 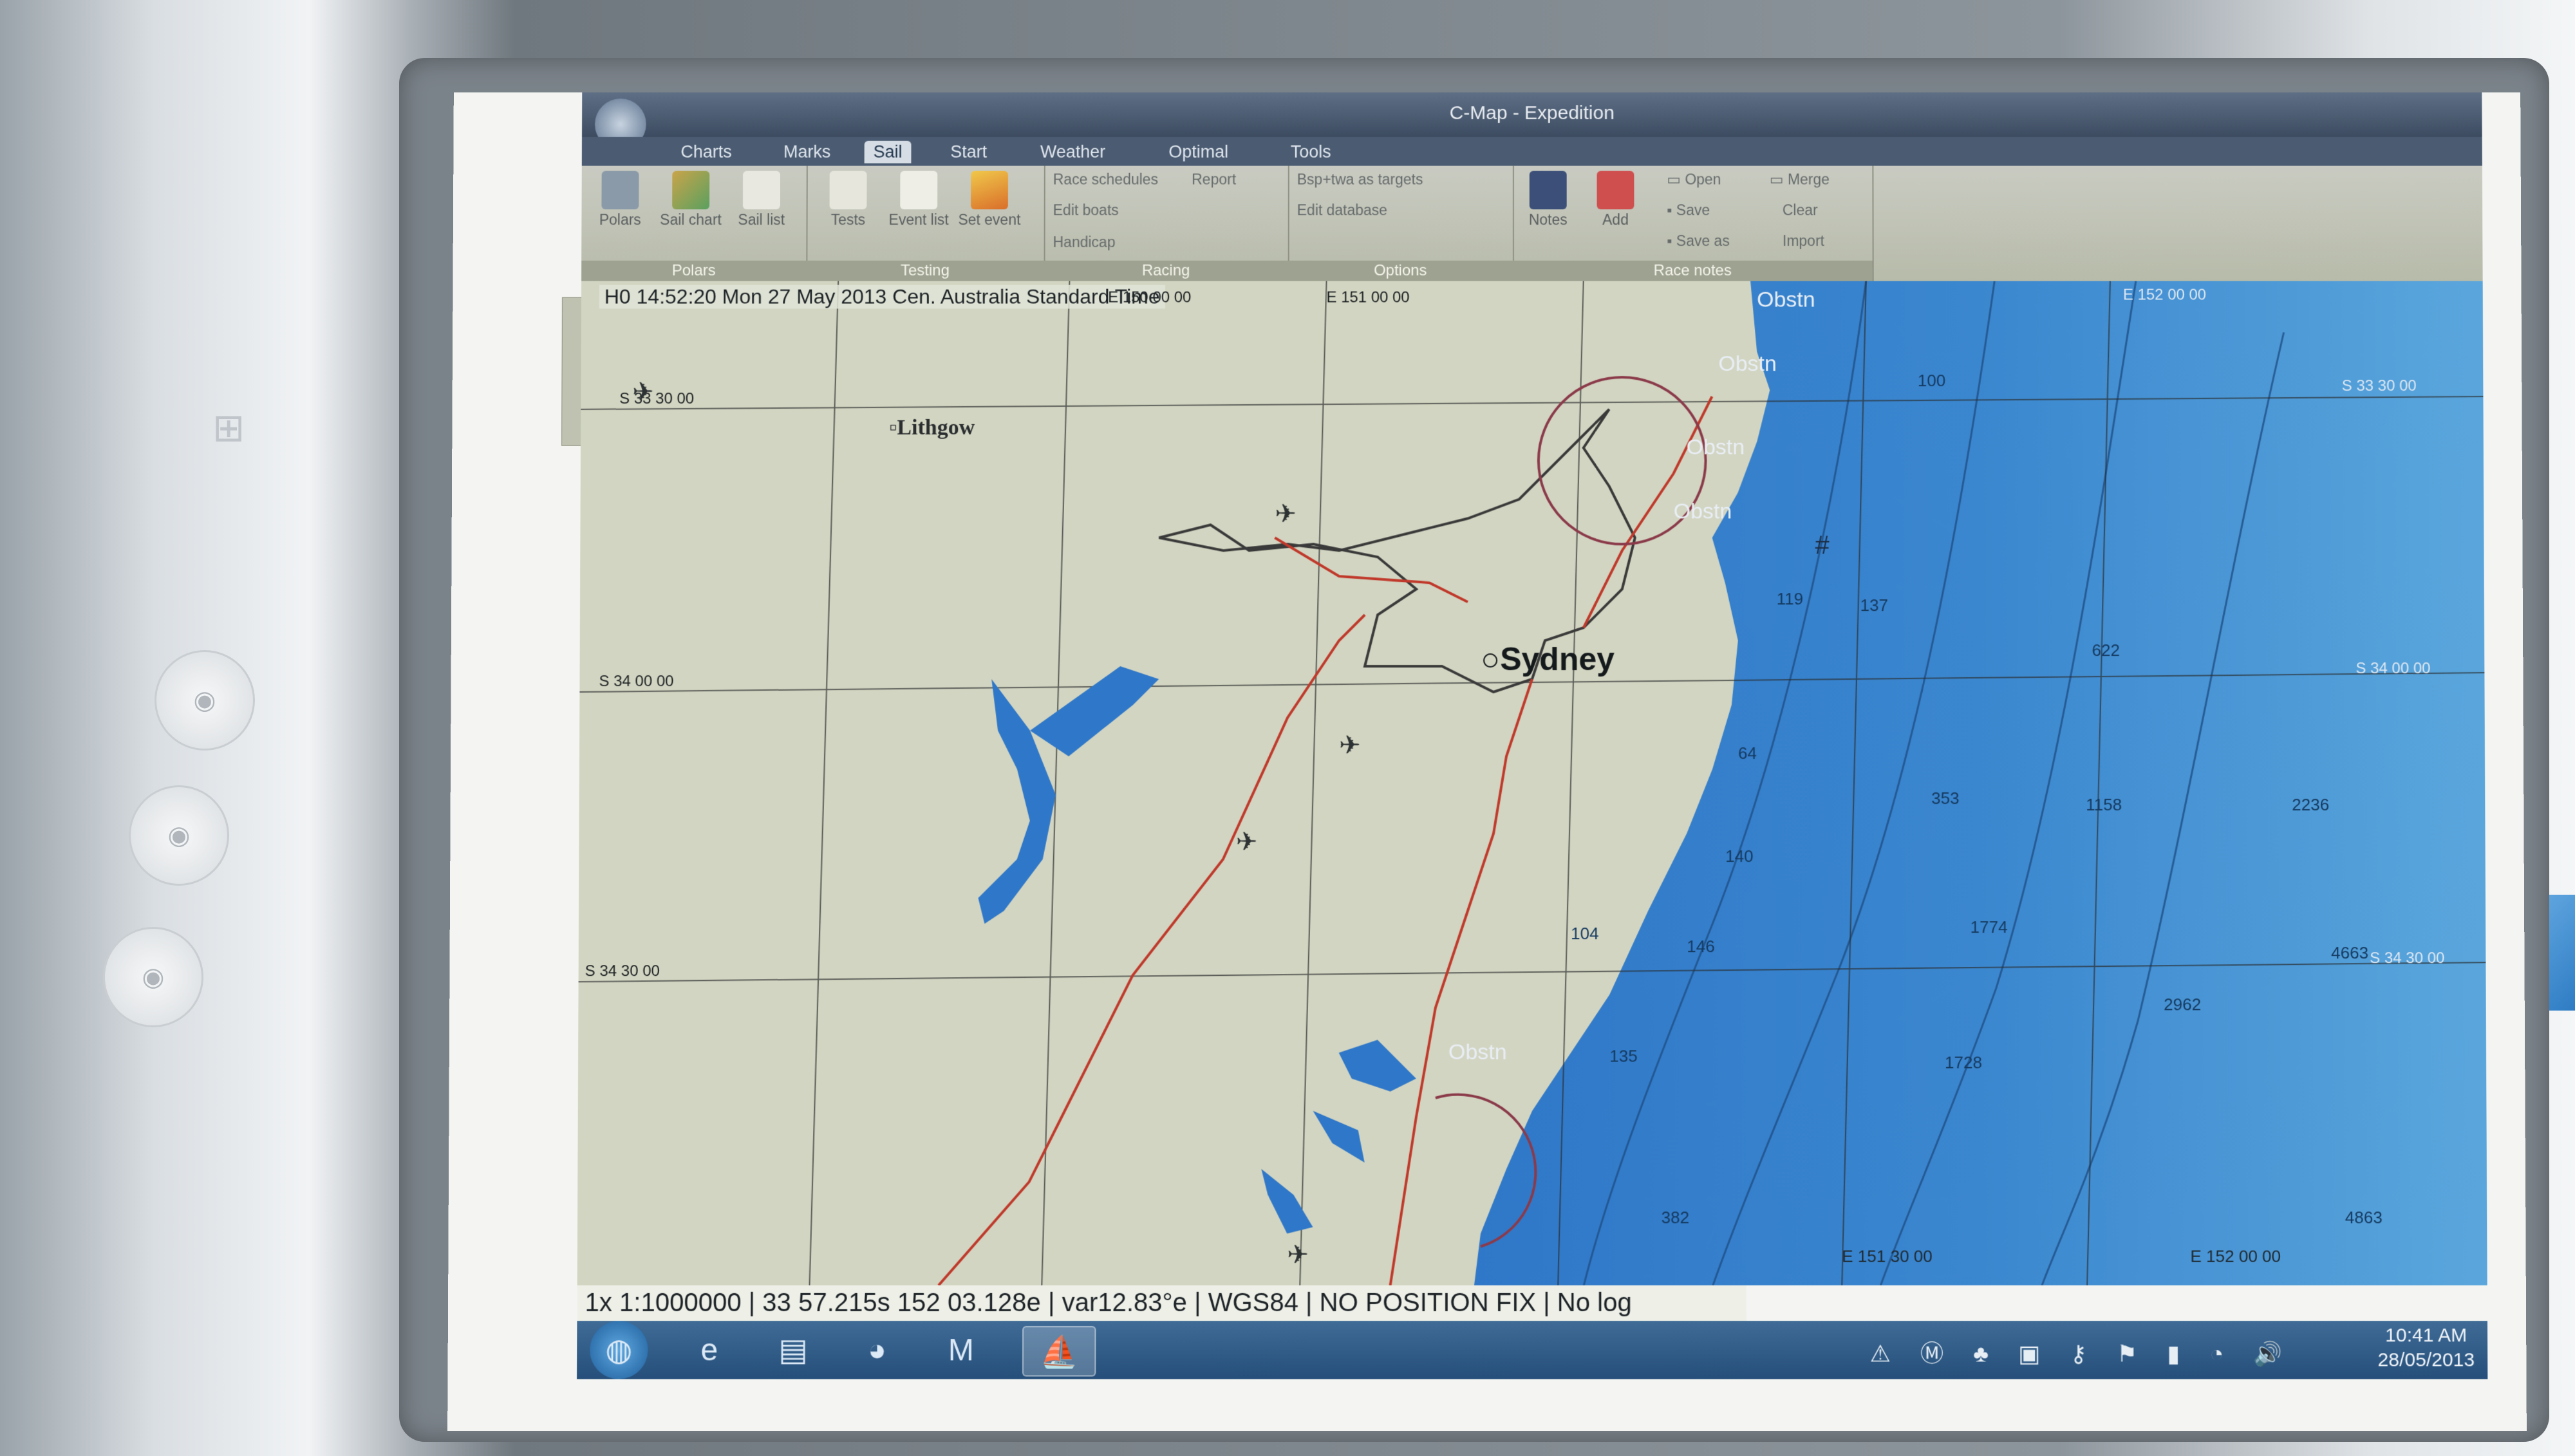 What do you see at coordinates (691, 190) in the screenshot?
I see `sail-chart-icon` at bounding box center [691, 190].